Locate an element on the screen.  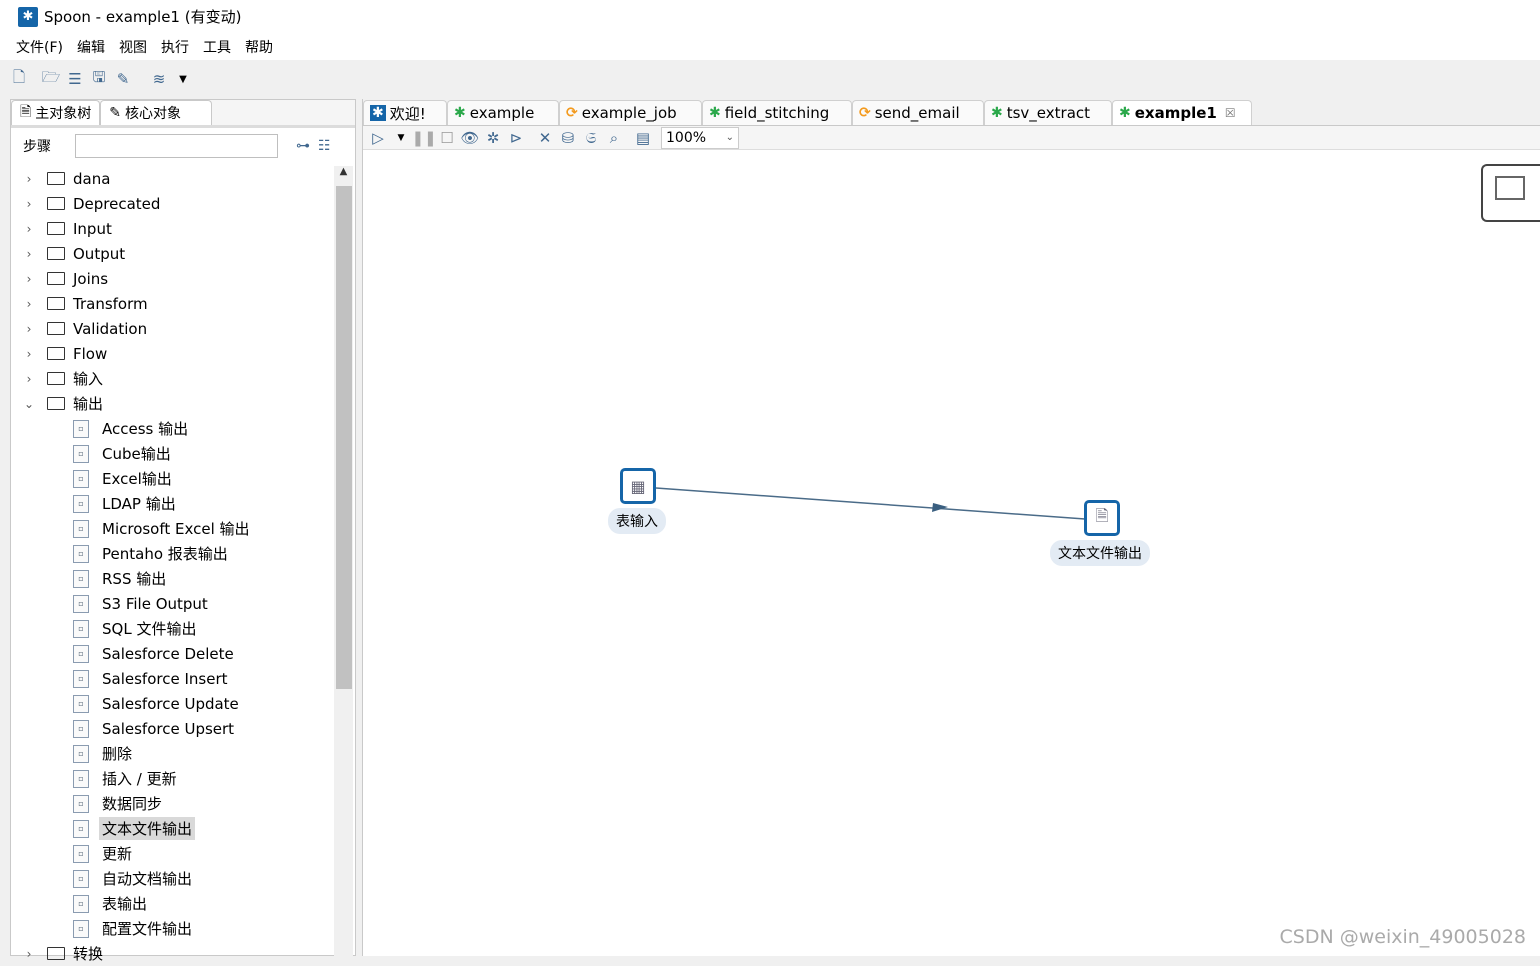
zoom-select: 100% ⌄ is located at coordinates (700, 137).